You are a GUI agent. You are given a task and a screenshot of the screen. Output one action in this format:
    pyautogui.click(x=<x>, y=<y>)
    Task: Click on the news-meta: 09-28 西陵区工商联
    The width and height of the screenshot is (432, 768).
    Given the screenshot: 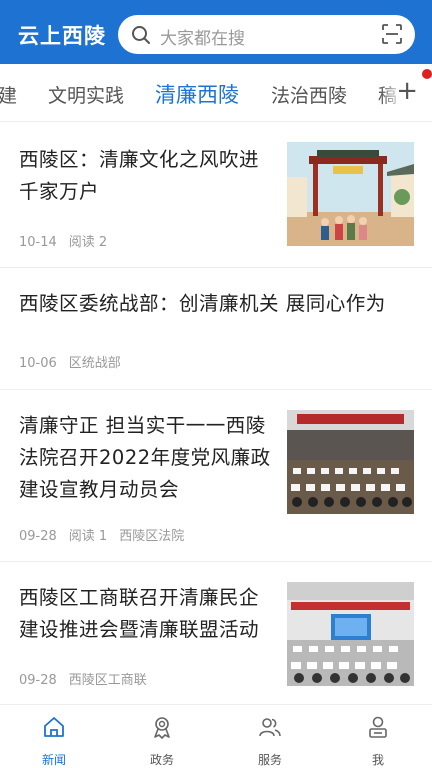 What is the action you would take?
    pyautogui.click(x=89, y=678)
    